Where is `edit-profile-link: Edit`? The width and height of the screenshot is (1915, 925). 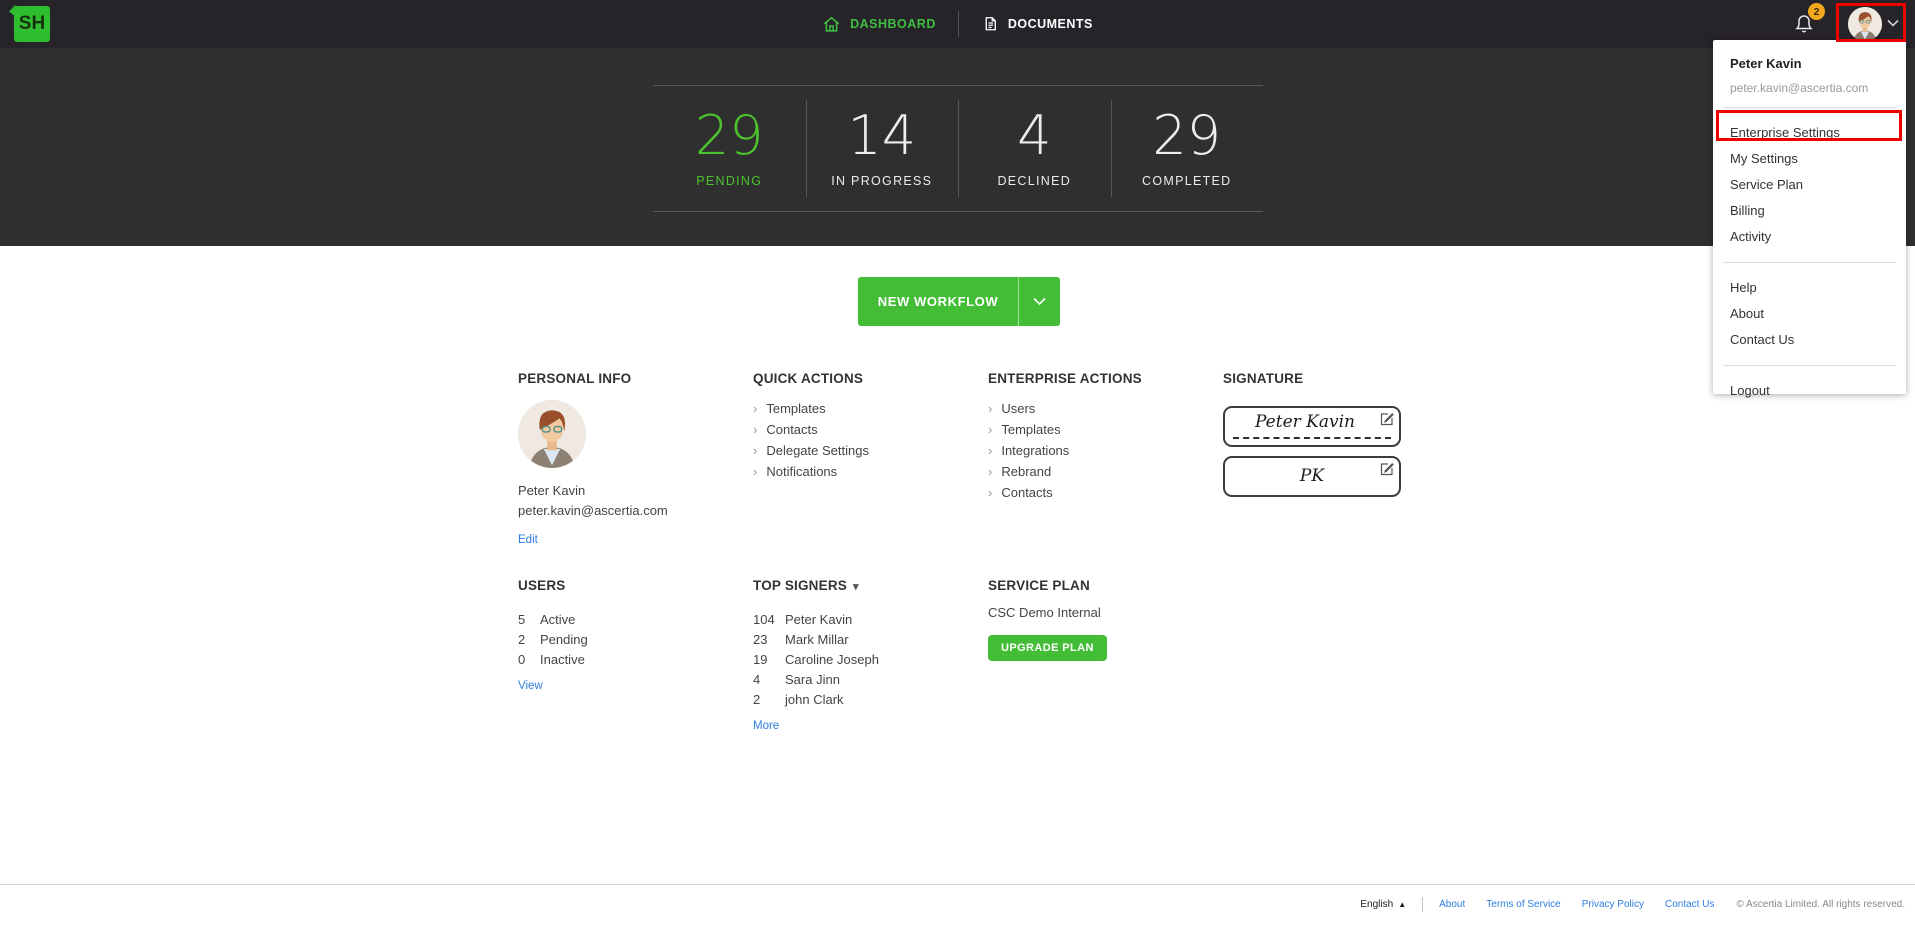 edit-profile-link: Edit is located at coordinates (528, 540).